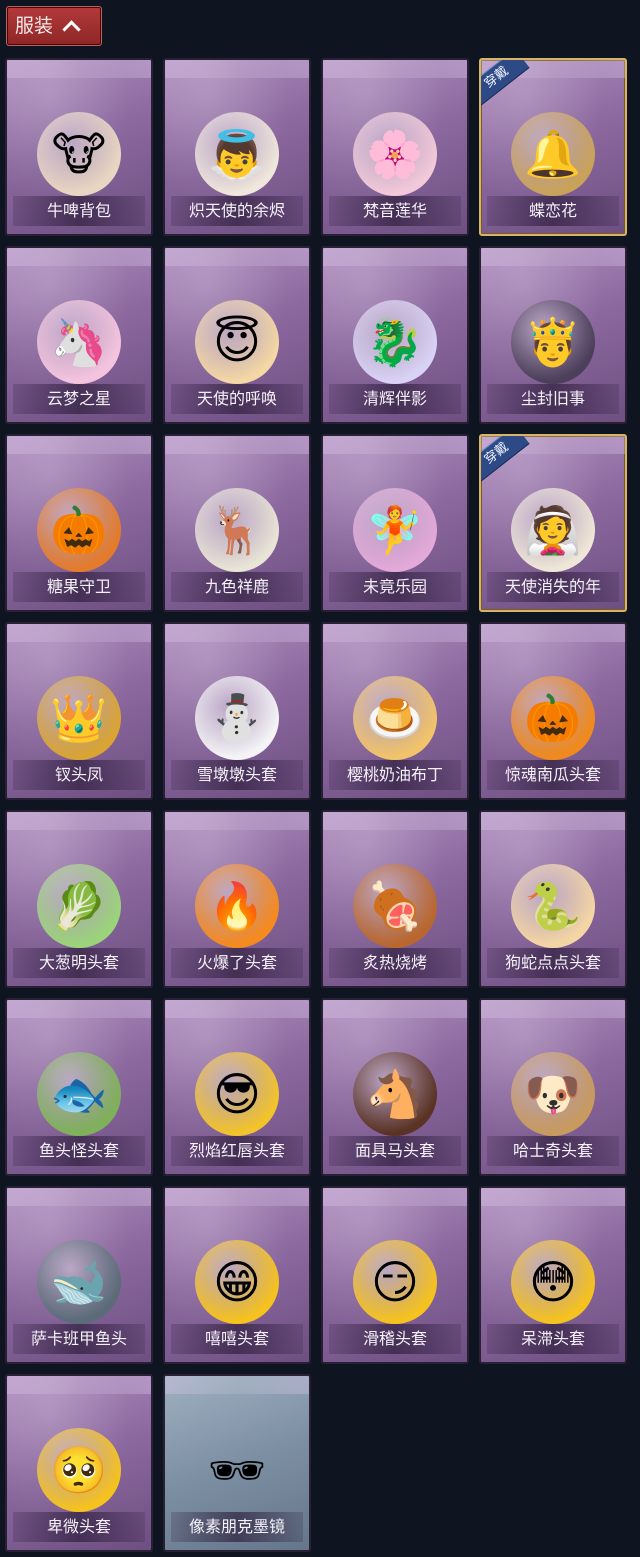 The image size is (640, 1557). Describe the element at coordinates (79, 153) in the screenshot. I see `cow-beer-barrel-icon: 🐮` at that location.